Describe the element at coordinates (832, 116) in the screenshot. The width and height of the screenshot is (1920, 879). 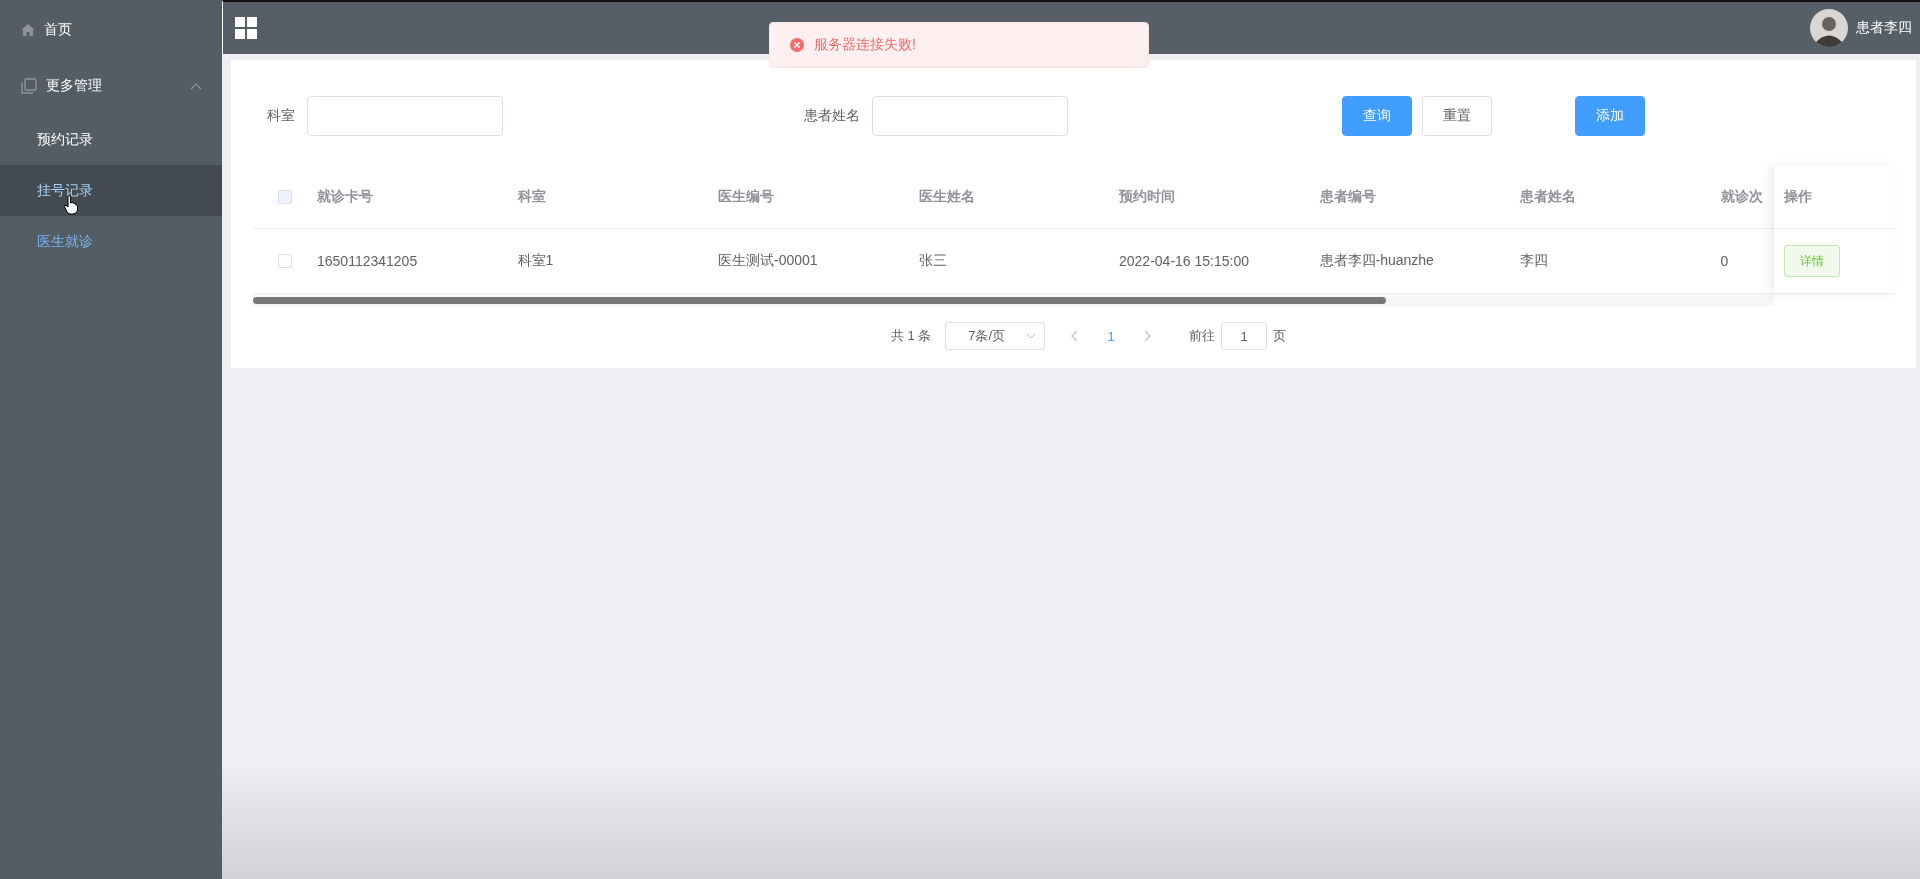
I see `field-label: 患者姓名` at that location.